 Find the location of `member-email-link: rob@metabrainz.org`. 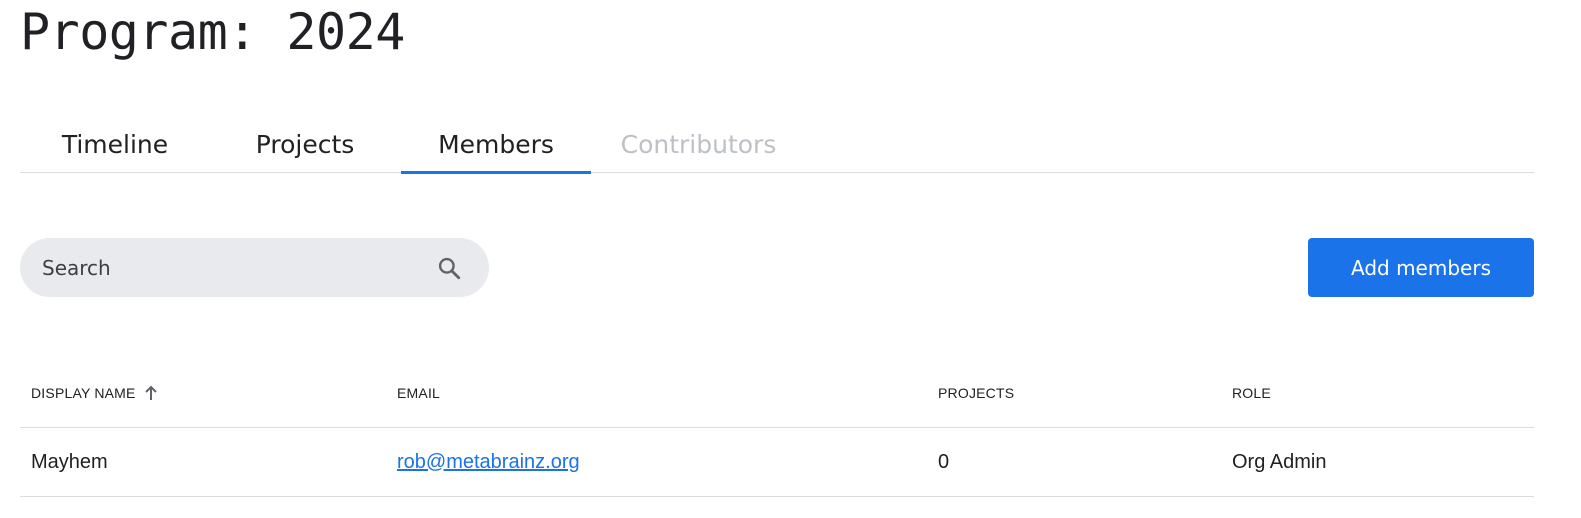

member-email-link: rob@metabrainz.org is located at coordinates (488, 462).